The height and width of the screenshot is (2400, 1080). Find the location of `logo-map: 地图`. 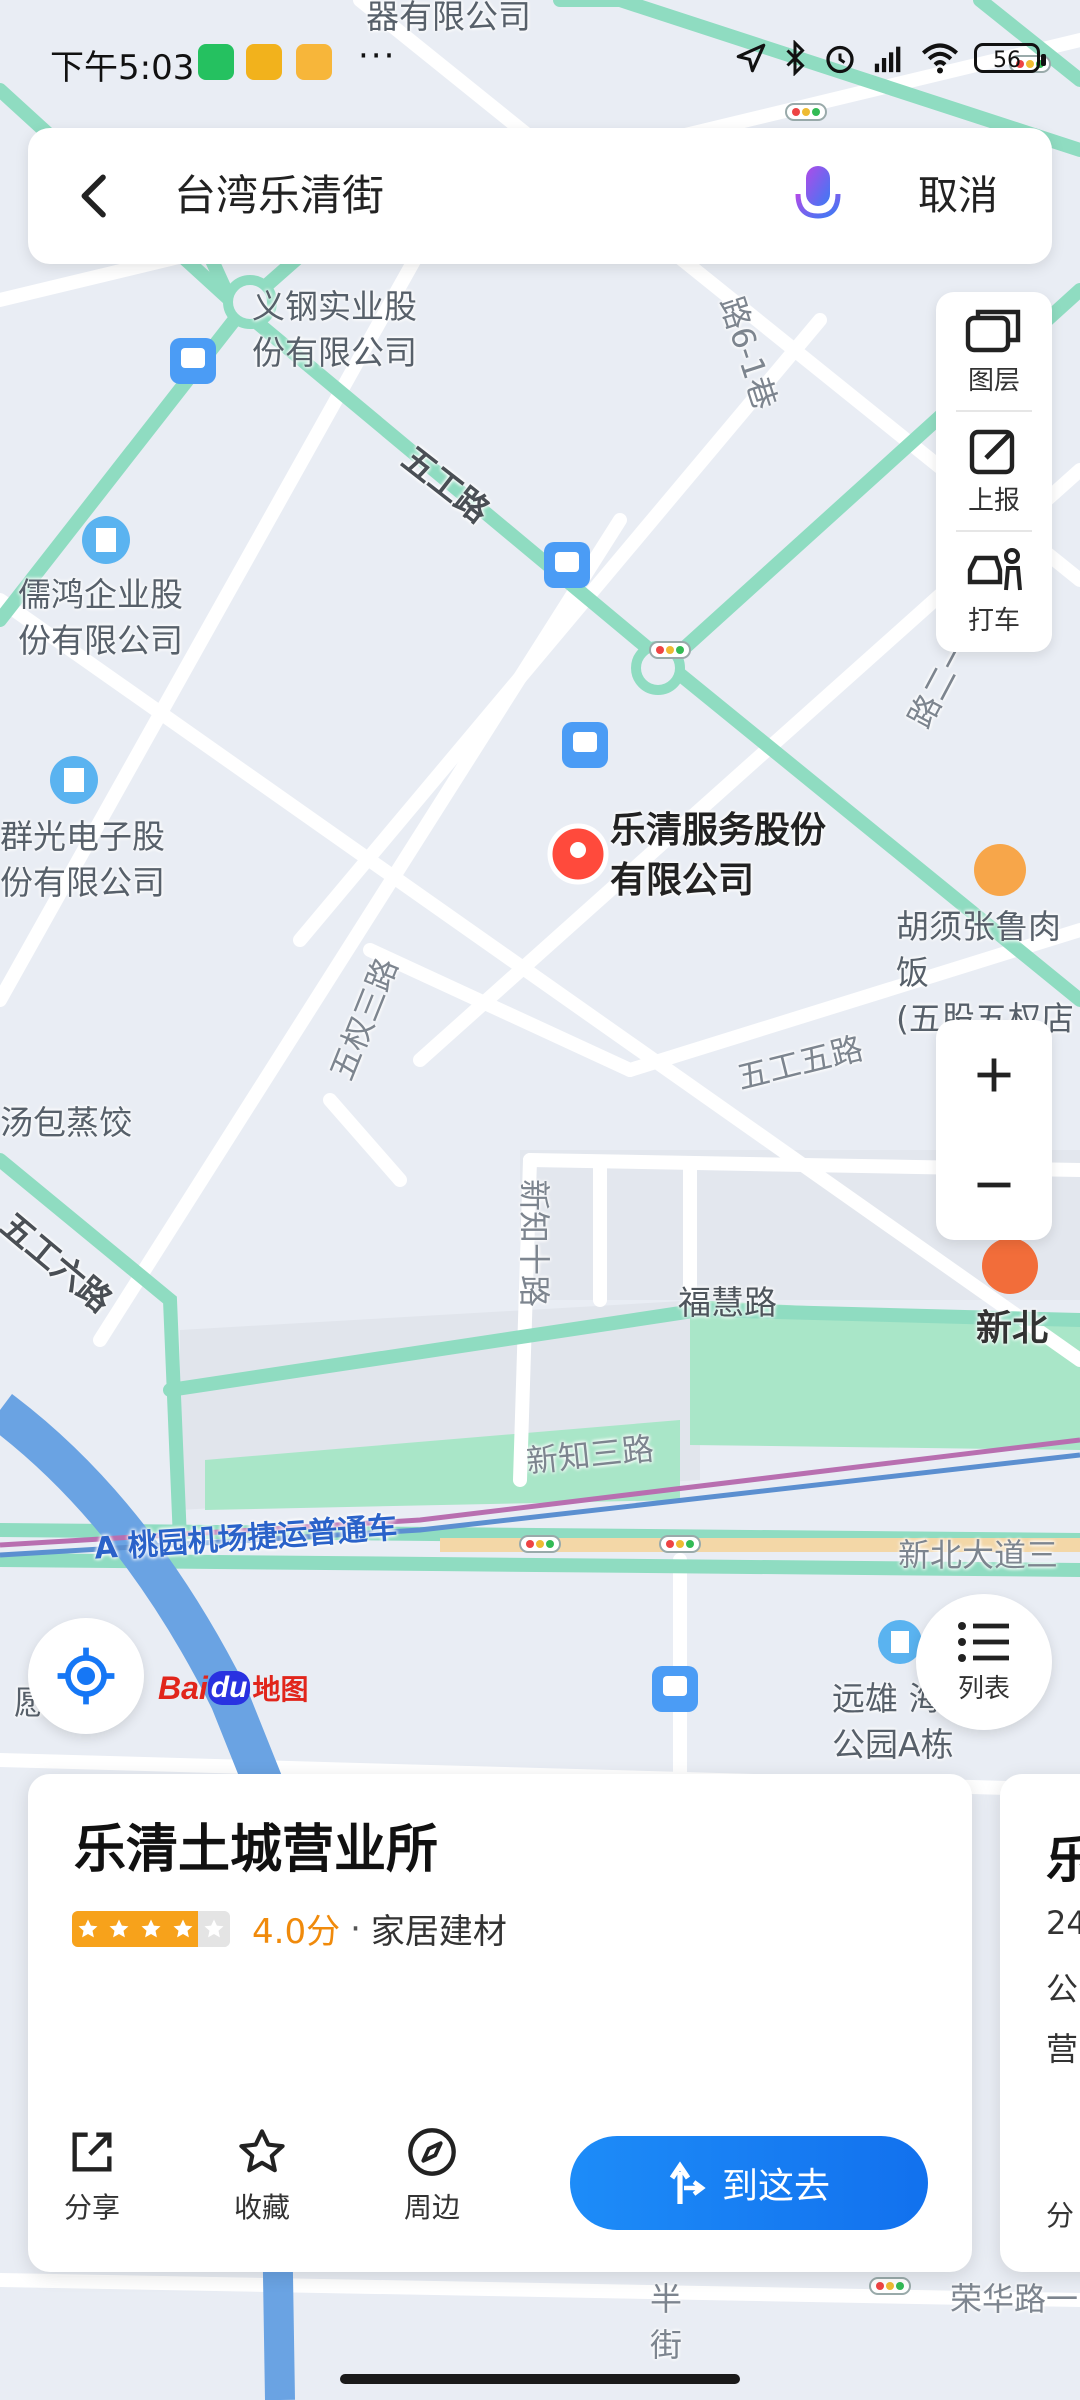

logo-map: 地图 is located at coordinates (280, 1689).